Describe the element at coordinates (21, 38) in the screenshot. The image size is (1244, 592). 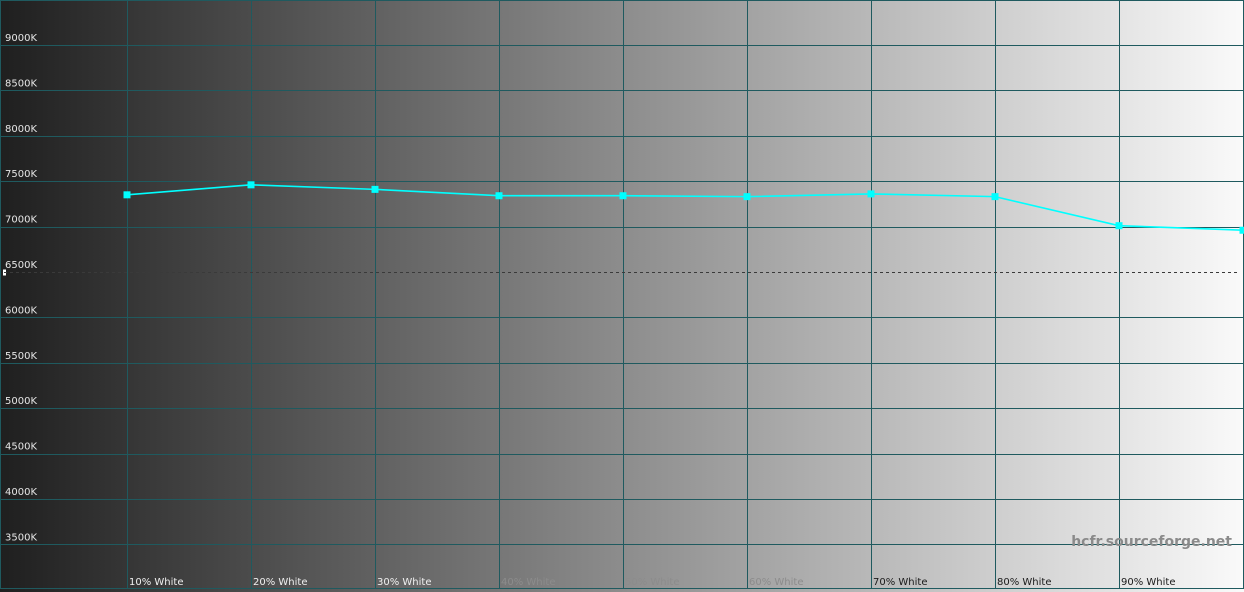
I see `y-tick-label: 9000K` at that location.